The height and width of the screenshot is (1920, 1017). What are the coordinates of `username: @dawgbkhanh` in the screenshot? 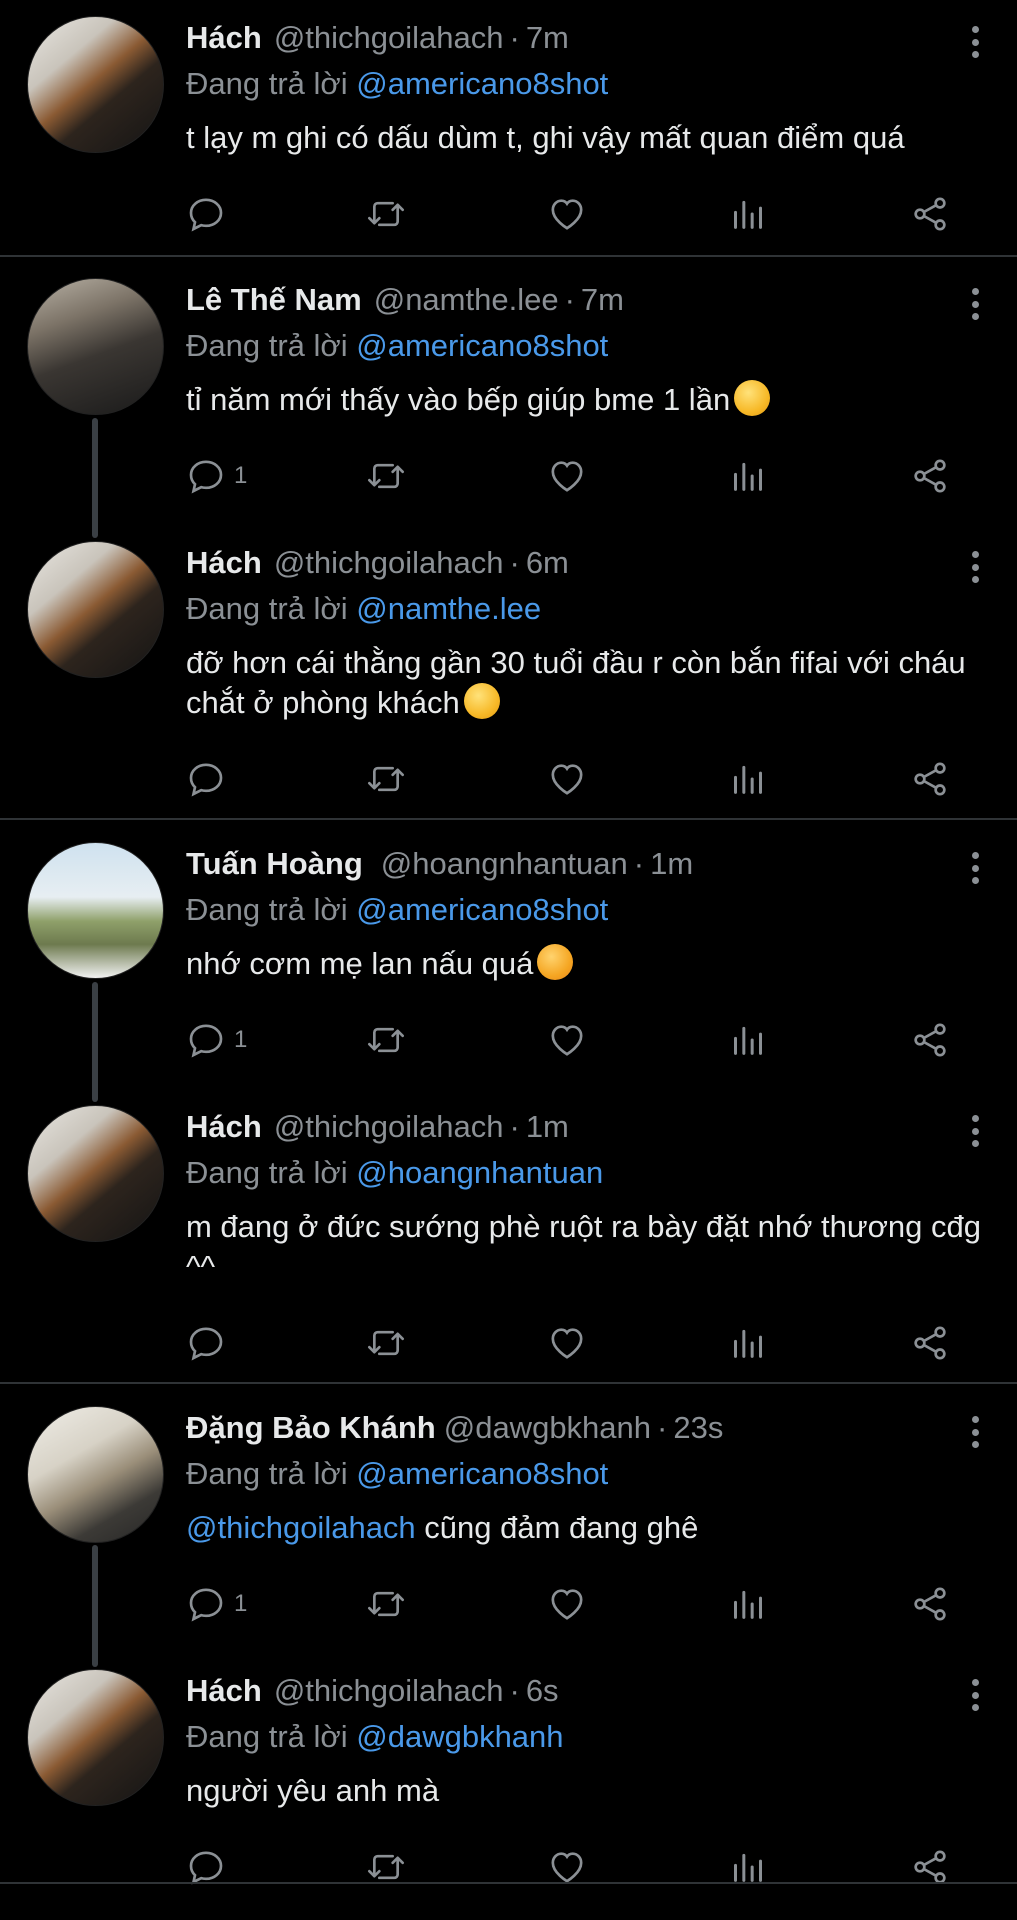 It's located at (547, 1428).